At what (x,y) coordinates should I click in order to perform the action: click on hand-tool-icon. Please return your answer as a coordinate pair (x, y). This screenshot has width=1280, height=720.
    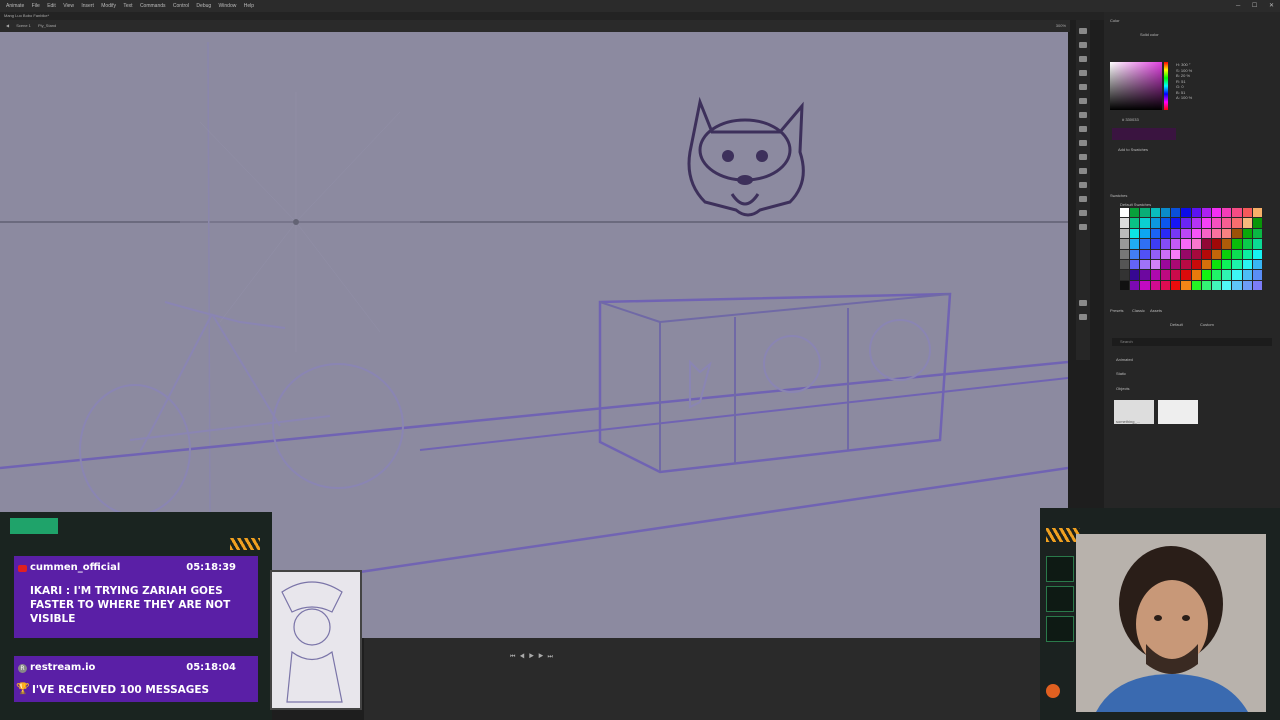
    Looking at the image, I should click on (1083, 213).